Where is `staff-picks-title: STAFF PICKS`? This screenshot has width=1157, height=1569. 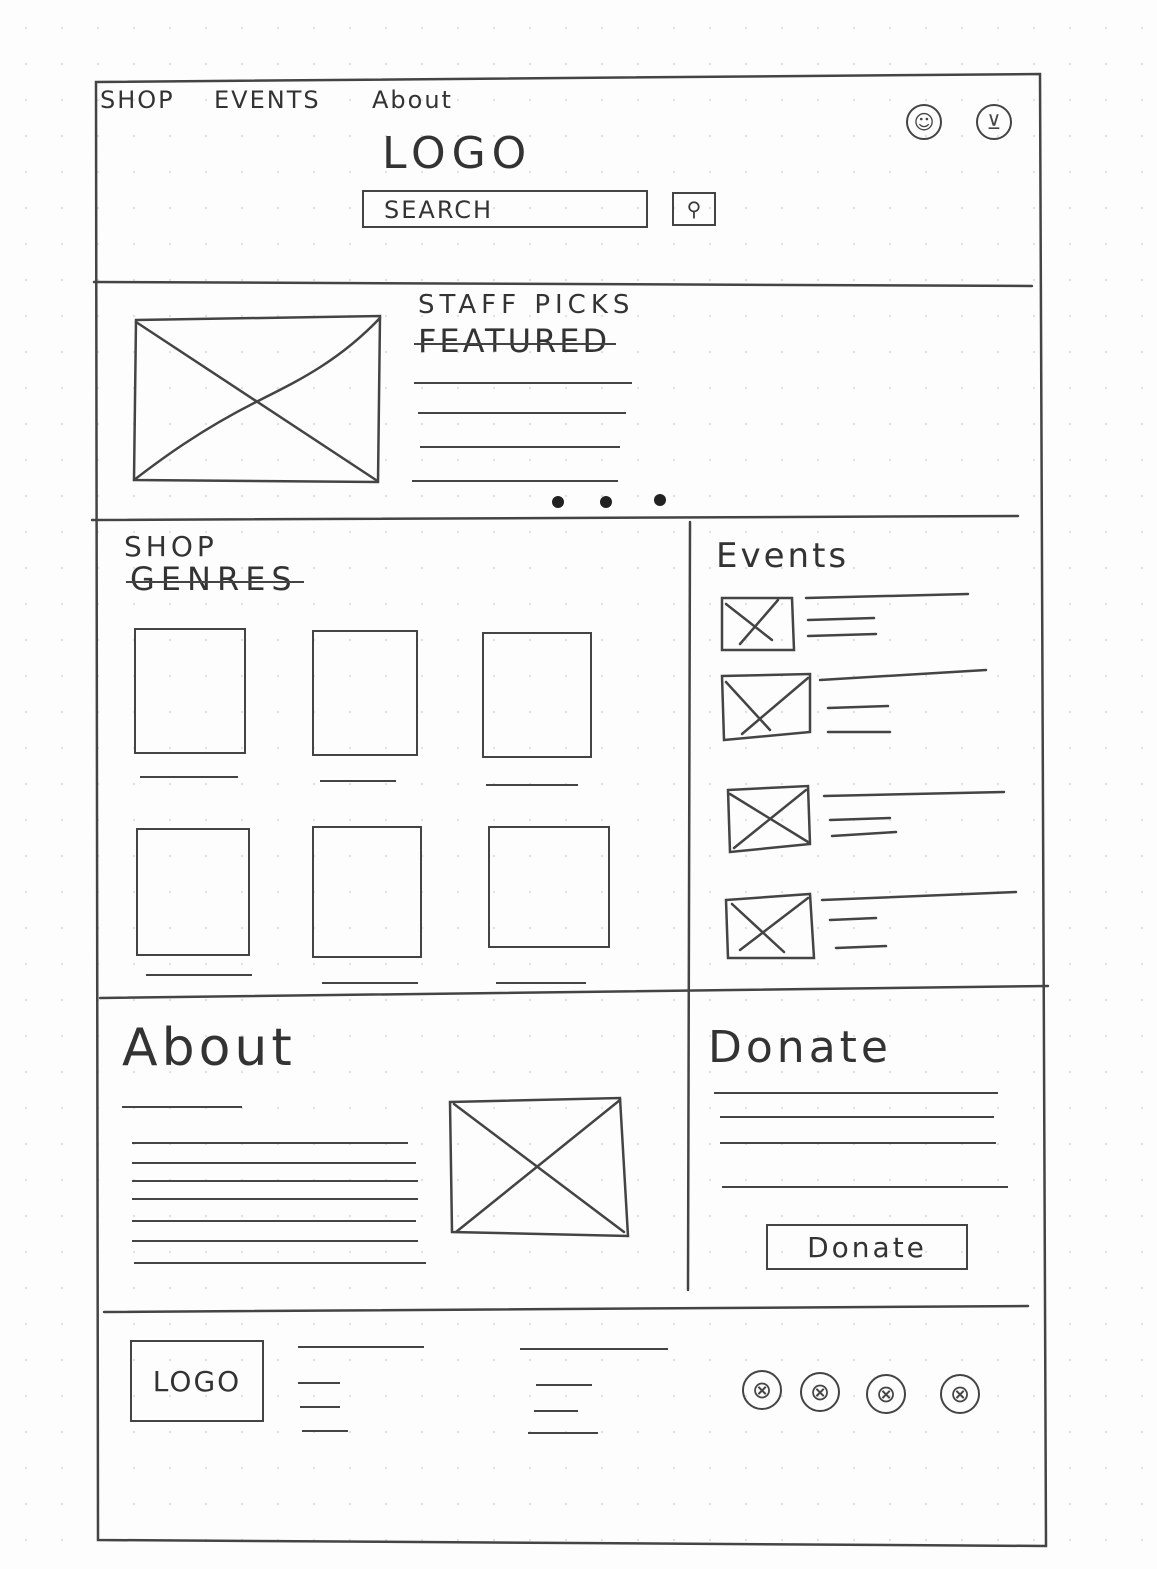 staff-picks-title: STAFF PICKS is located at coordinates (526, 305).